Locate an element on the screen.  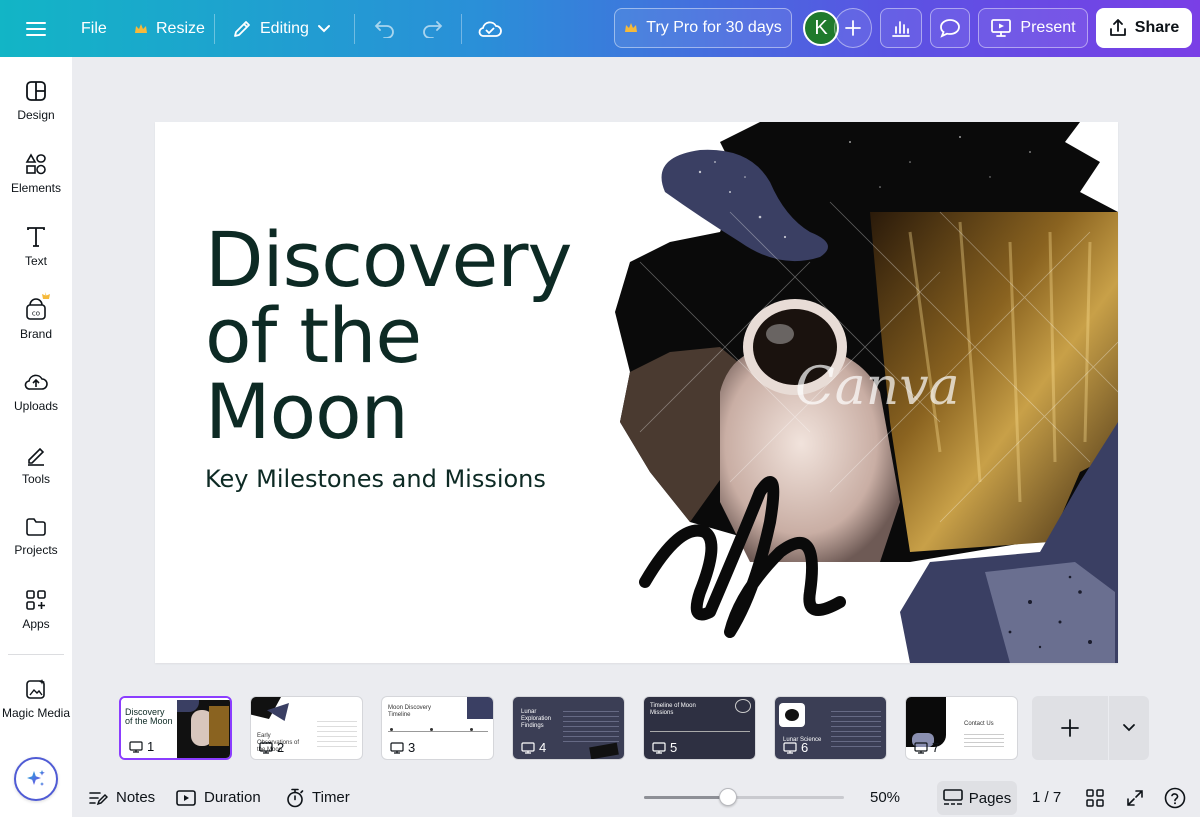
page-thumbnail: Lunar Exploration Findings 4 is located at coordinates (568, 728).